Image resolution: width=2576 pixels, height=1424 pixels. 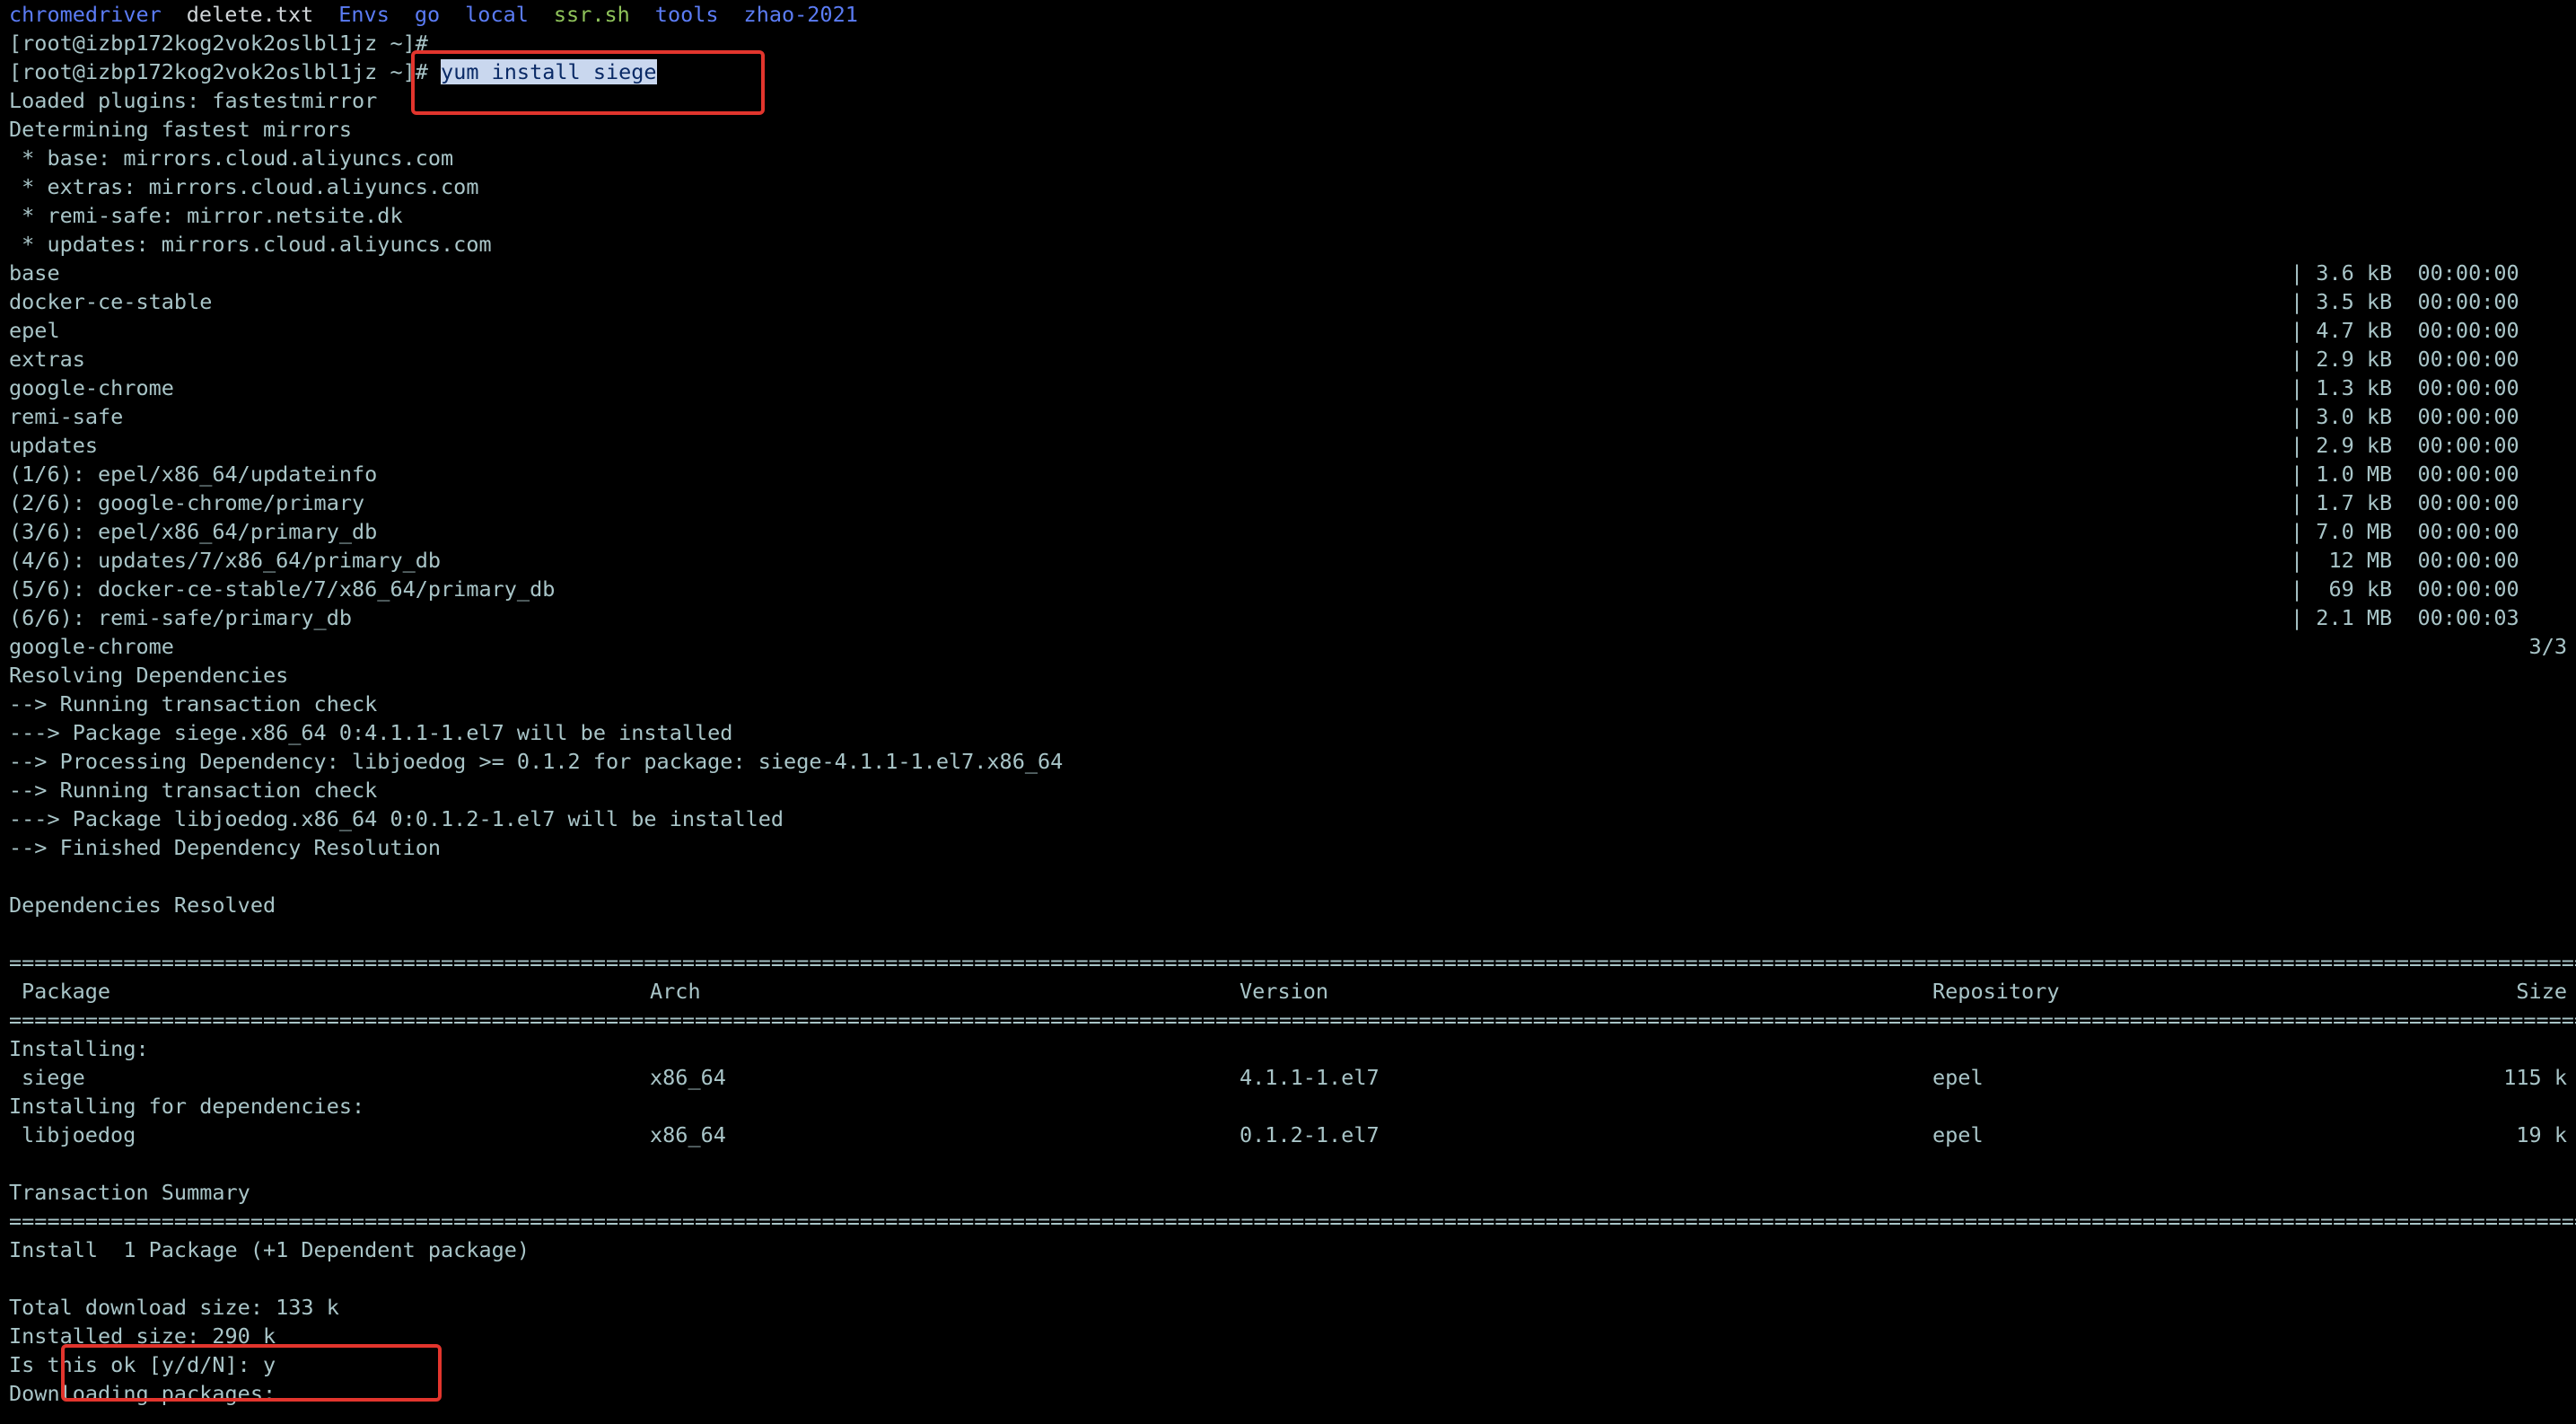 What do you see at coordinates (1292, 1364) in the screenshot?
I see `confirm-prompt-line: Is this ok [y/d/N]: y` at bounding box center [1292, 1364].